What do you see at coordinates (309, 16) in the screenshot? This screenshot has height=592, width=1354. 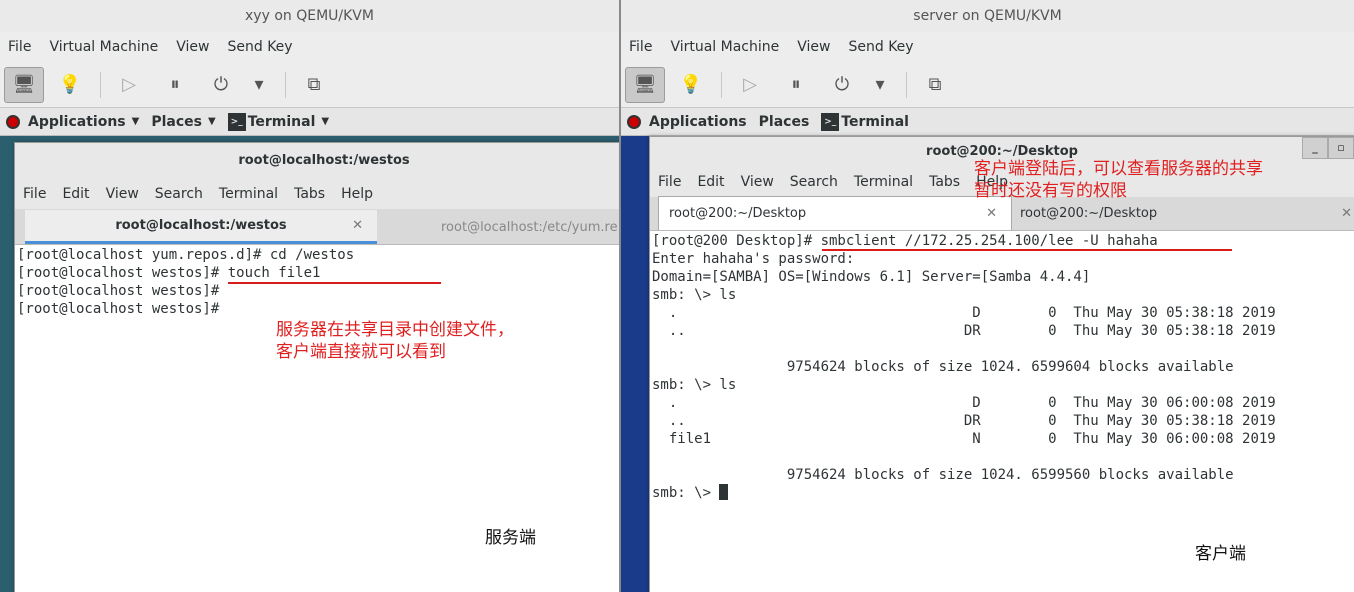 I see `vm-title: xyy on QEMU/KVM` at bounding box center [309, 16].